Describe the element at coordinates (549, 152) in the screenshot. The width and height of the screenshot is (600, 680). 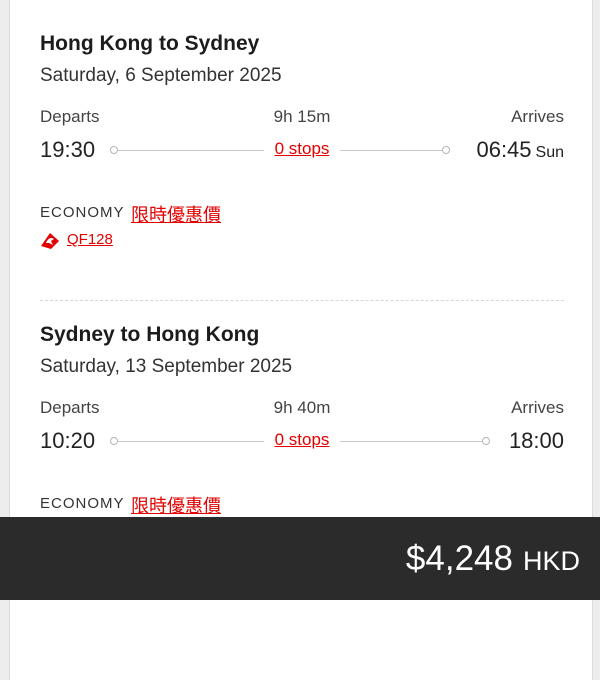
I see `arrive-day: Sun` at that location.